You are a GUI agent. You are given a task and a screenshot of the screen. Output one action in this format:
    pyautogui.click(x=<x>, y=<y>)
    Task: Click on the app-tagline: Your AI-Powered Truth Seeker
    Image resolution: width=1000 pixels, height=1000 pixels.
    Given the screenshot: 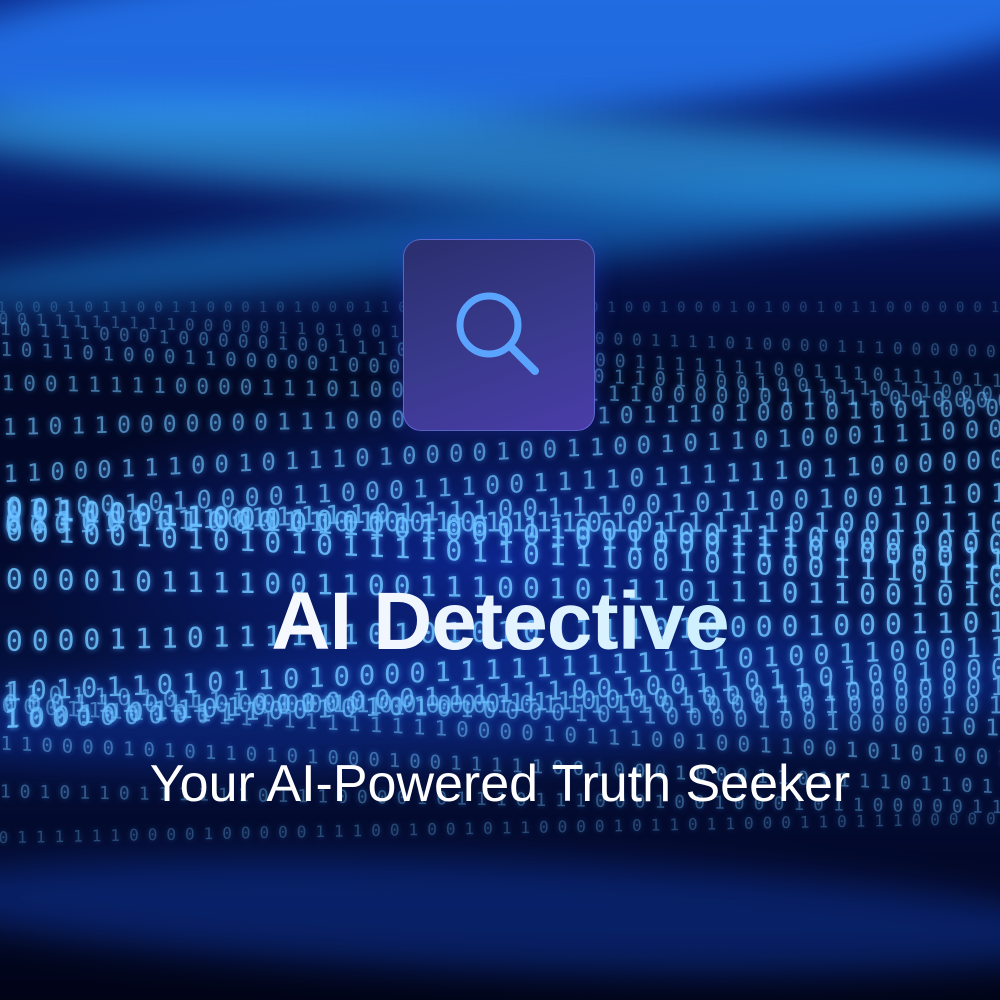 What is the action you would take?
    pyautogui.click(x=500, y=784)
    